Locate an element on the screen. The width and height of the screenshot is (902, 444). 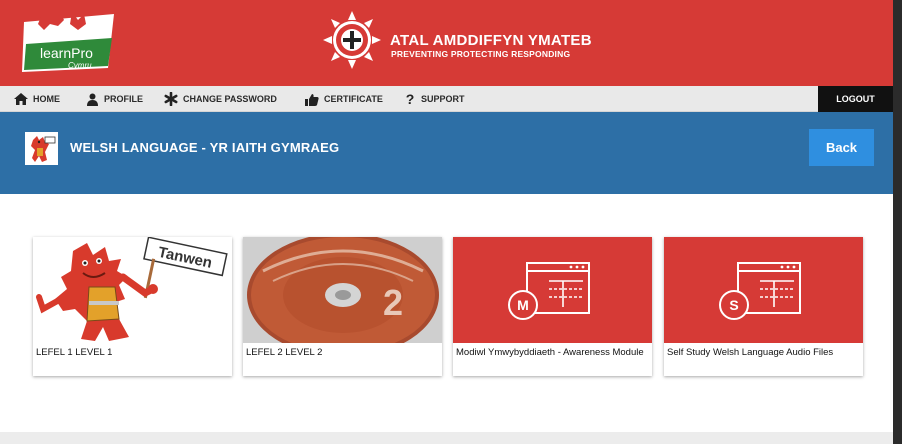
nav-support: ? SUPPORT is located at coordinates (434, 99).